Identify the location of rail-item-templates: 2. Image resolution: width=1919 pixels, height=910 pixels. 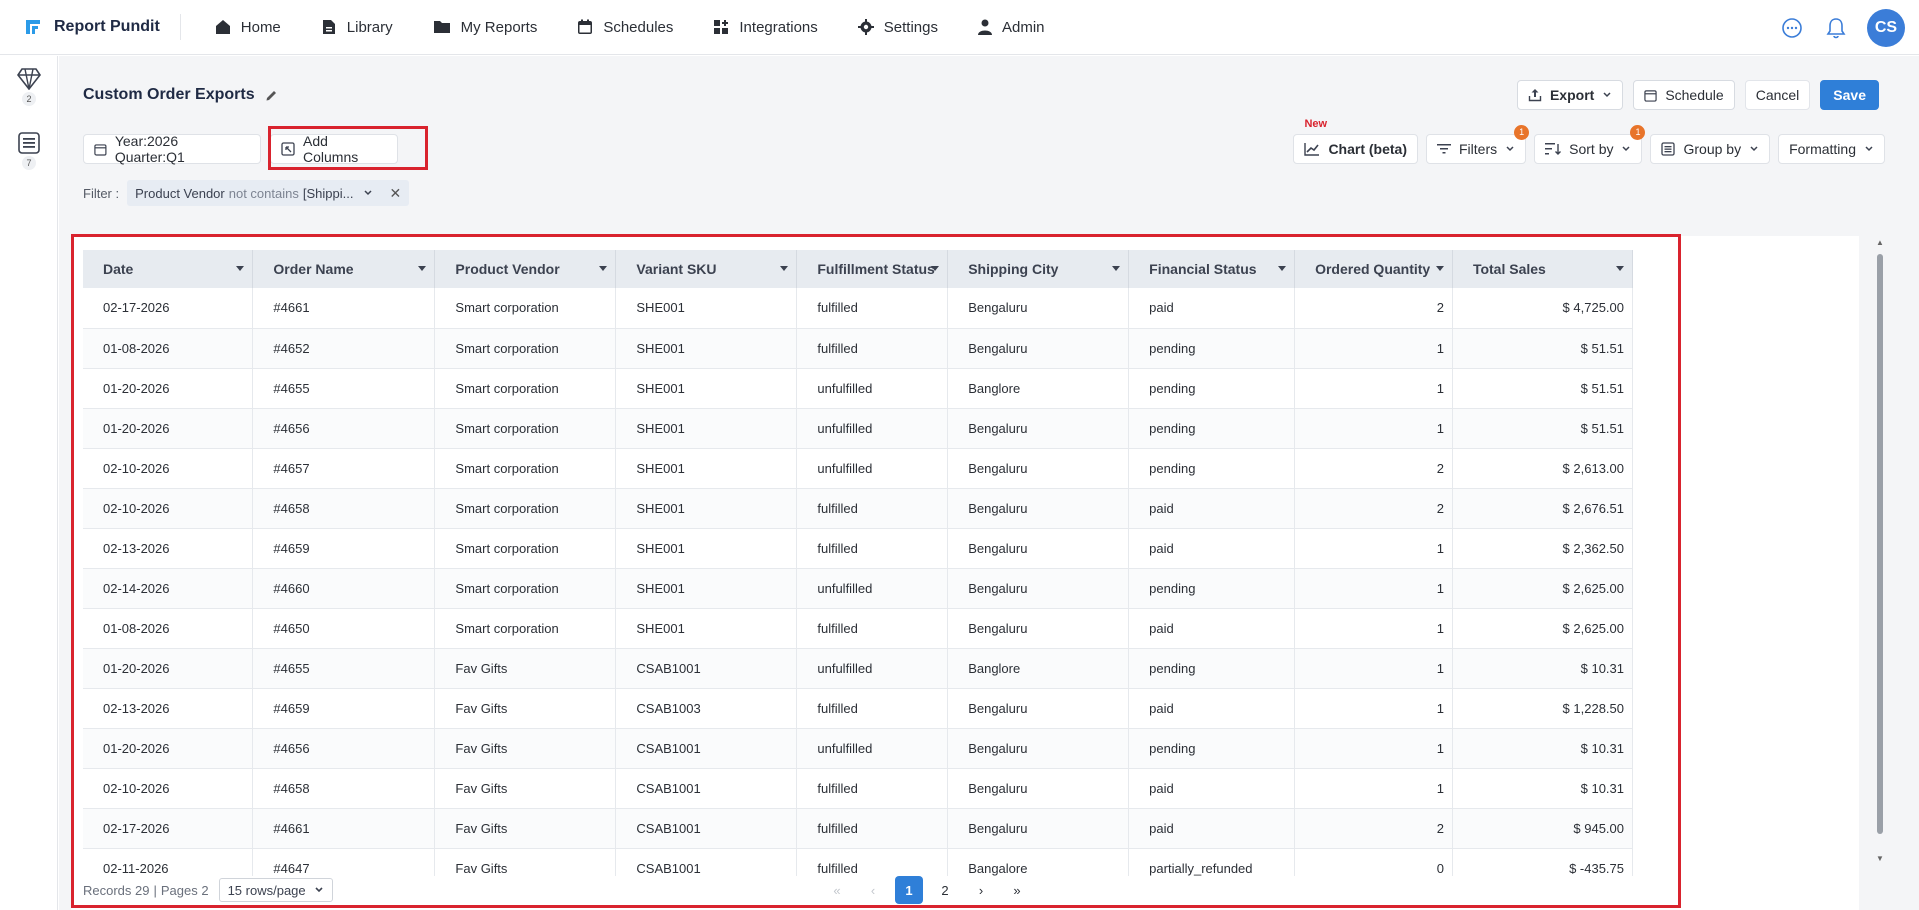
(29, 87).